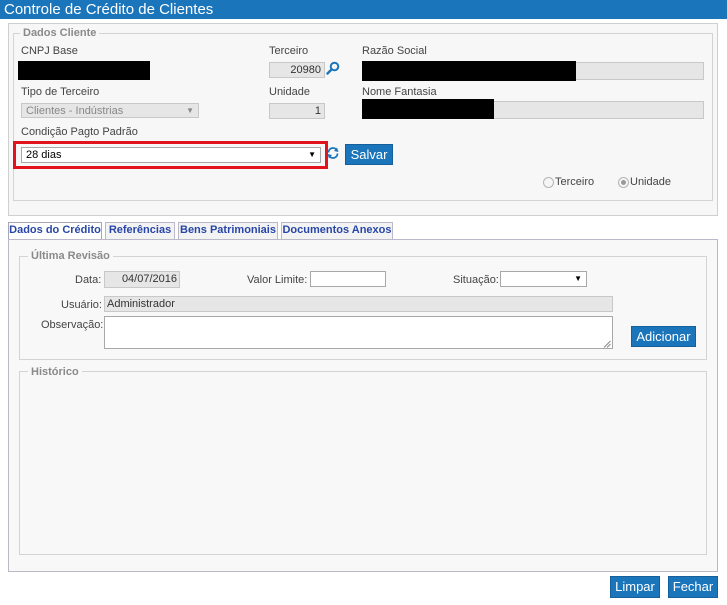 Image resolution: width=727 pixels, height=605 pixels. Describe the element at coordinates (55, 372) in the screenshot. I see `historico-legend: Histórico` at that location.